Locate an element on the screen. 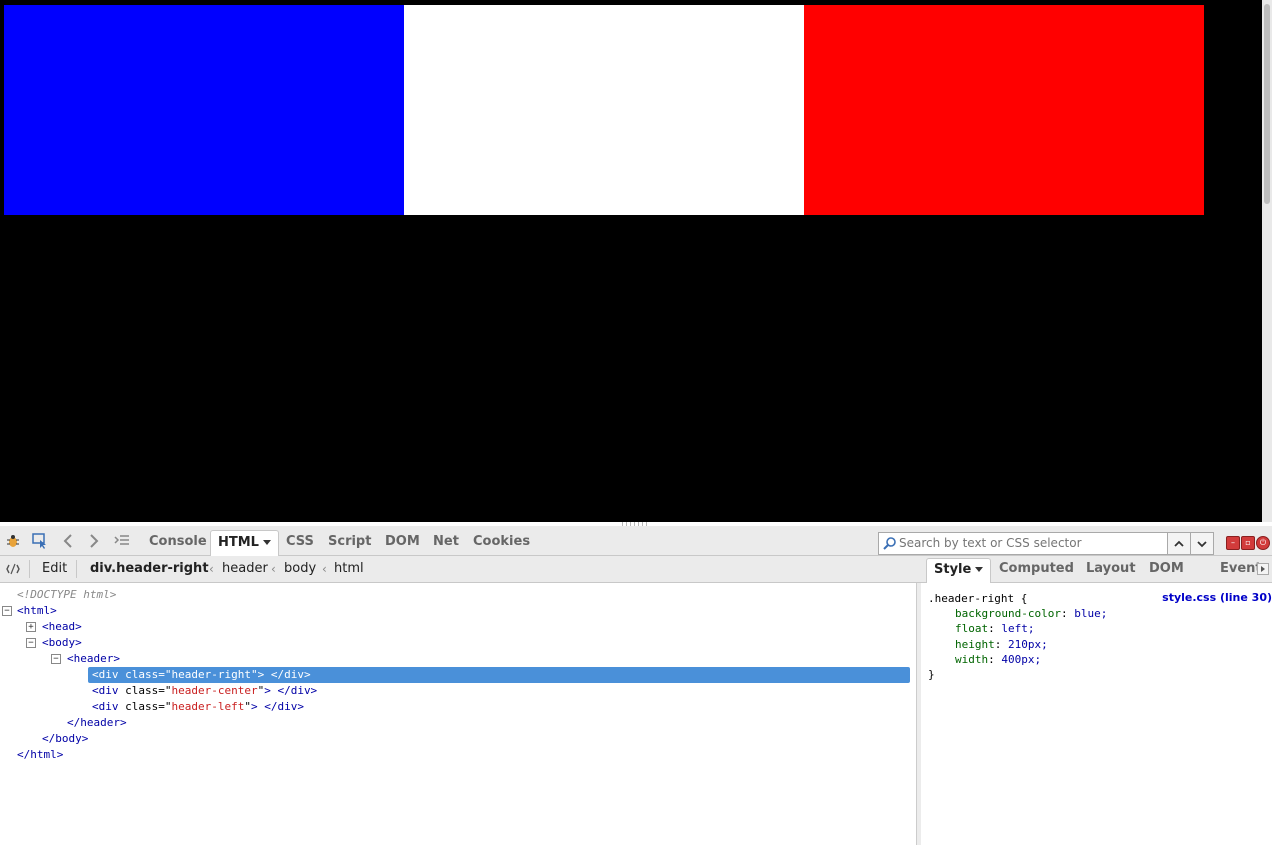  tab-cookies: Cookies is located at coordinates (501, 543).